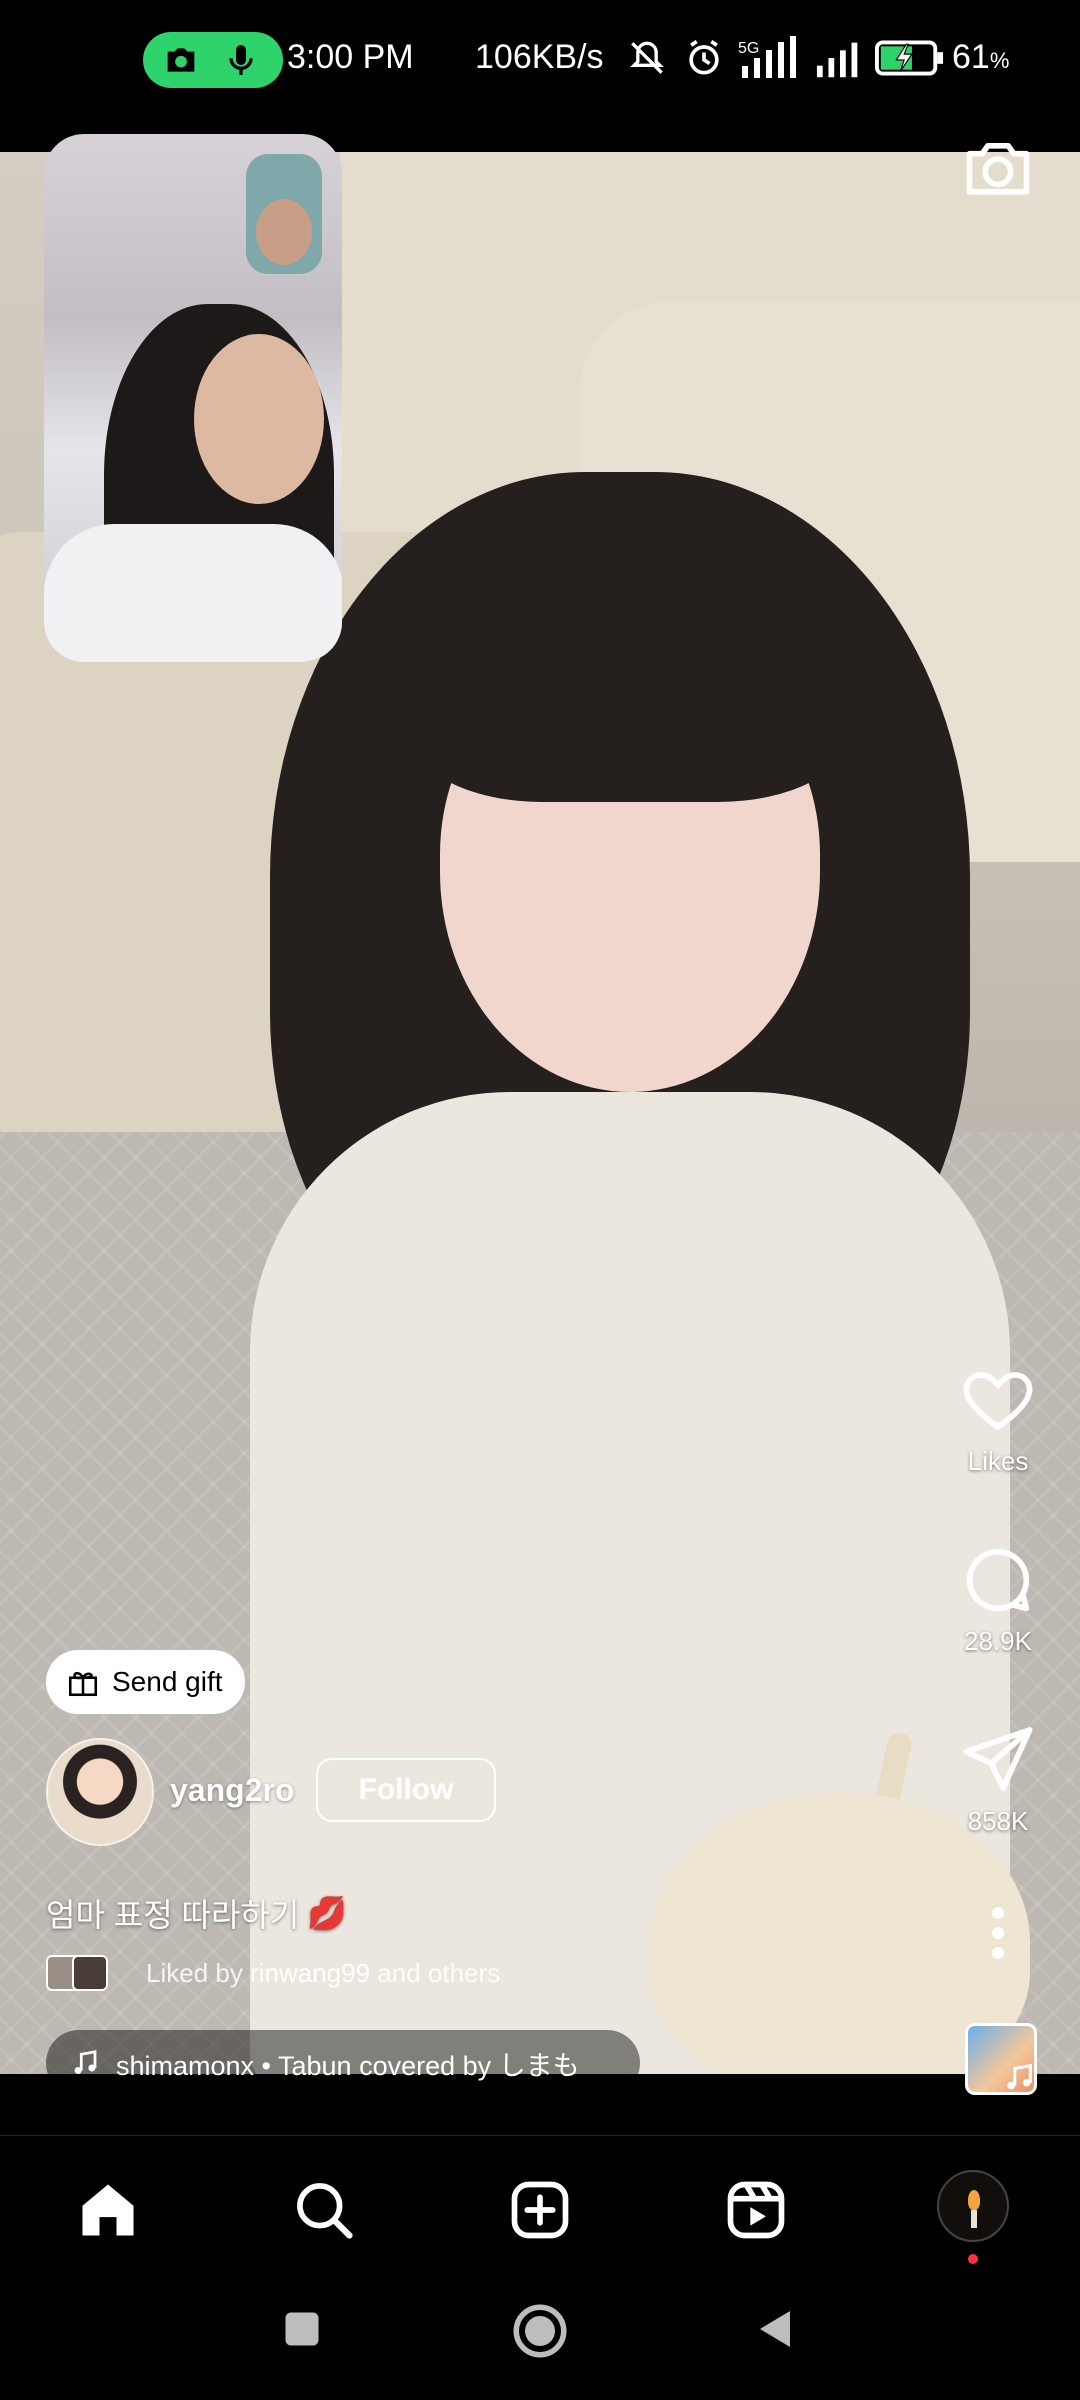 The image size is (1080, 2400). Describe the element at coordinates (1001, 2059) in the screenshot. I see `audio-thumbnail` at that location.